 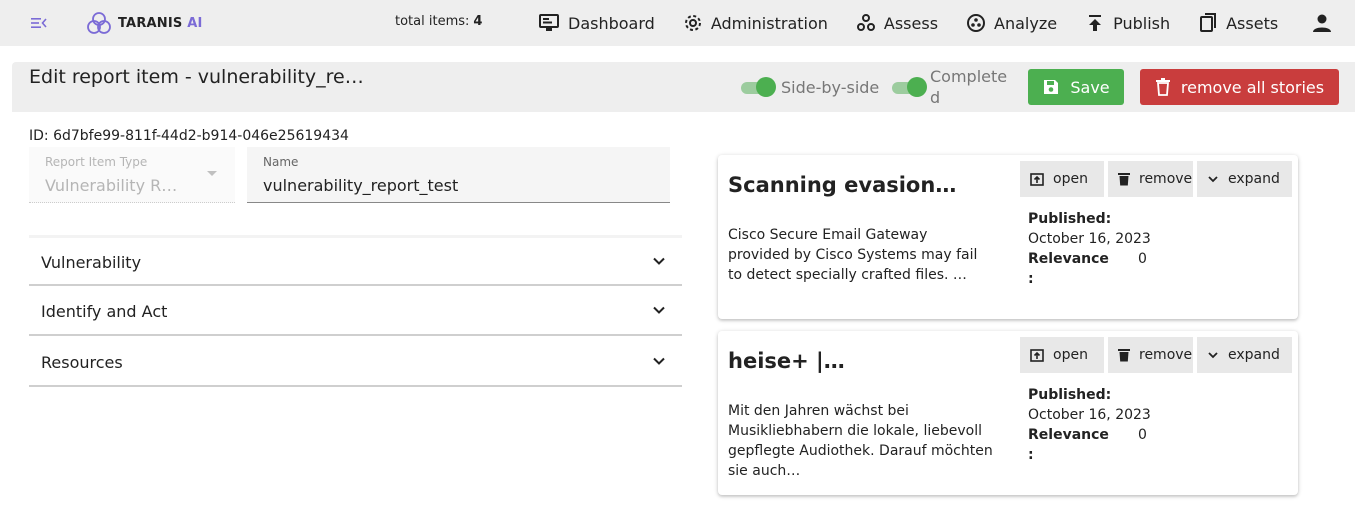 I want to click on side-by-side-toggle: Side-by-side, so click(x=810, y=87).